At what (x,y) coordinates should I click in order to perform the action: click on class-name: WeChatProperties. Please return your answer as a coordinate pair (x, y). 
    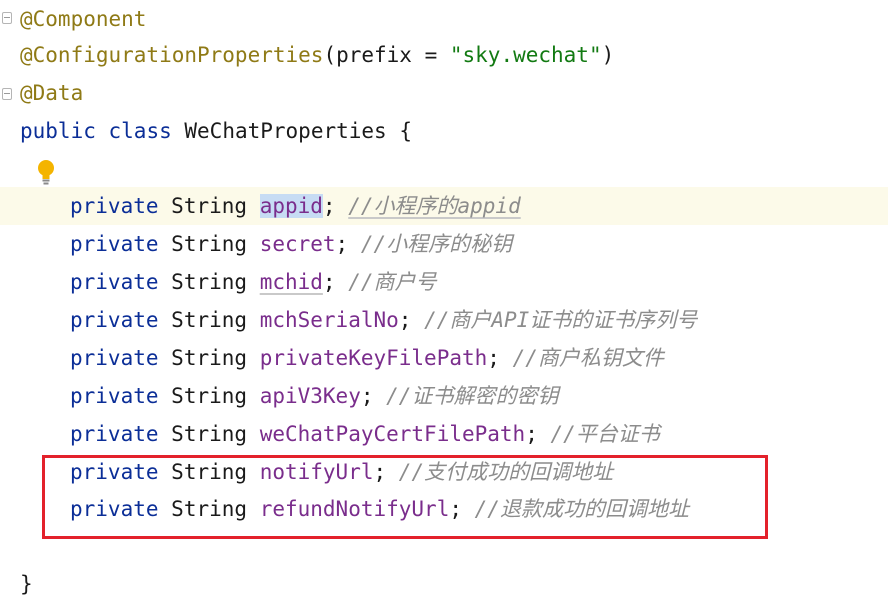
    Looking at the image, I should click on (285, 131).